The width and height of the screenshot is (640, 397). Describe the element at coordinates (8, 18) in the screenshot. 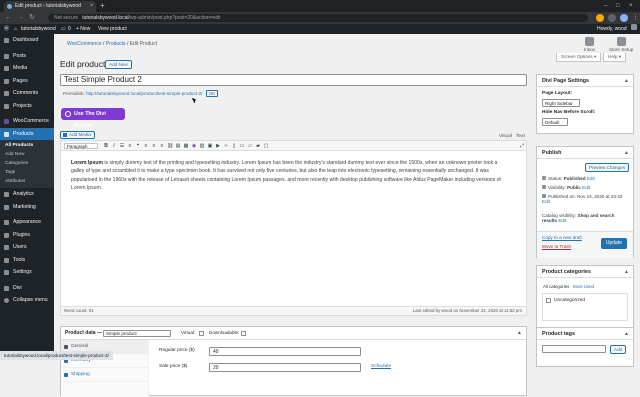

I see `back-icon: ←` at that location.